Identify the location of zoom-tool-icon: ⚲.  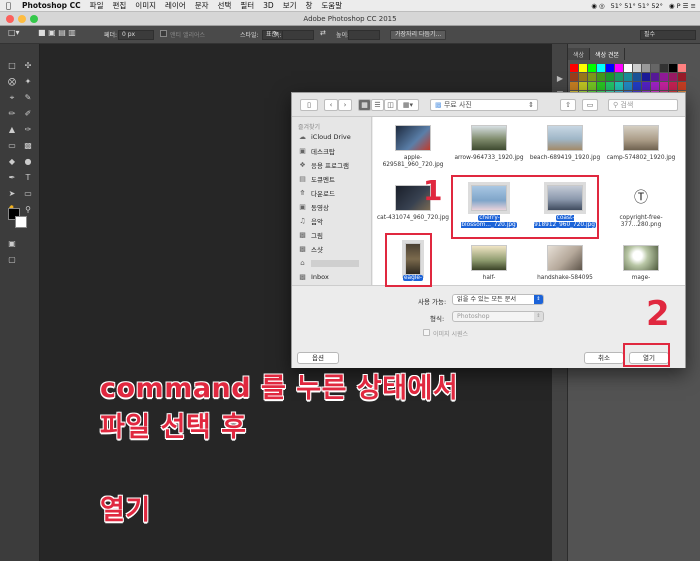
(28, 210).